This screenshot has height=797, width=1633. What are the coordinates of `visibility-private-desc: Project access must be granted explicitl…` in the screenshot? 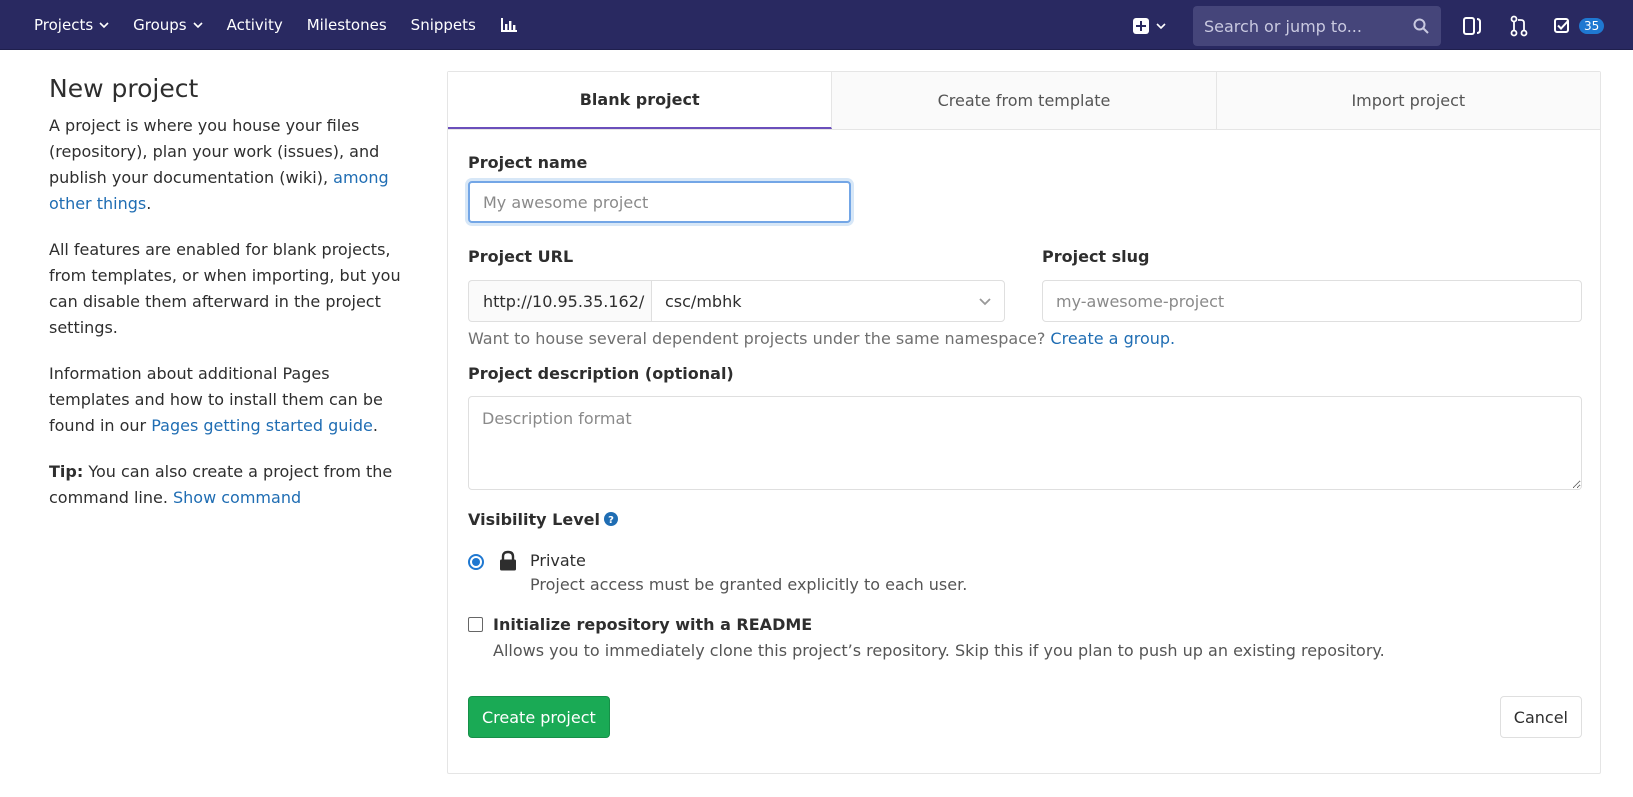 It's located at (749, 584).